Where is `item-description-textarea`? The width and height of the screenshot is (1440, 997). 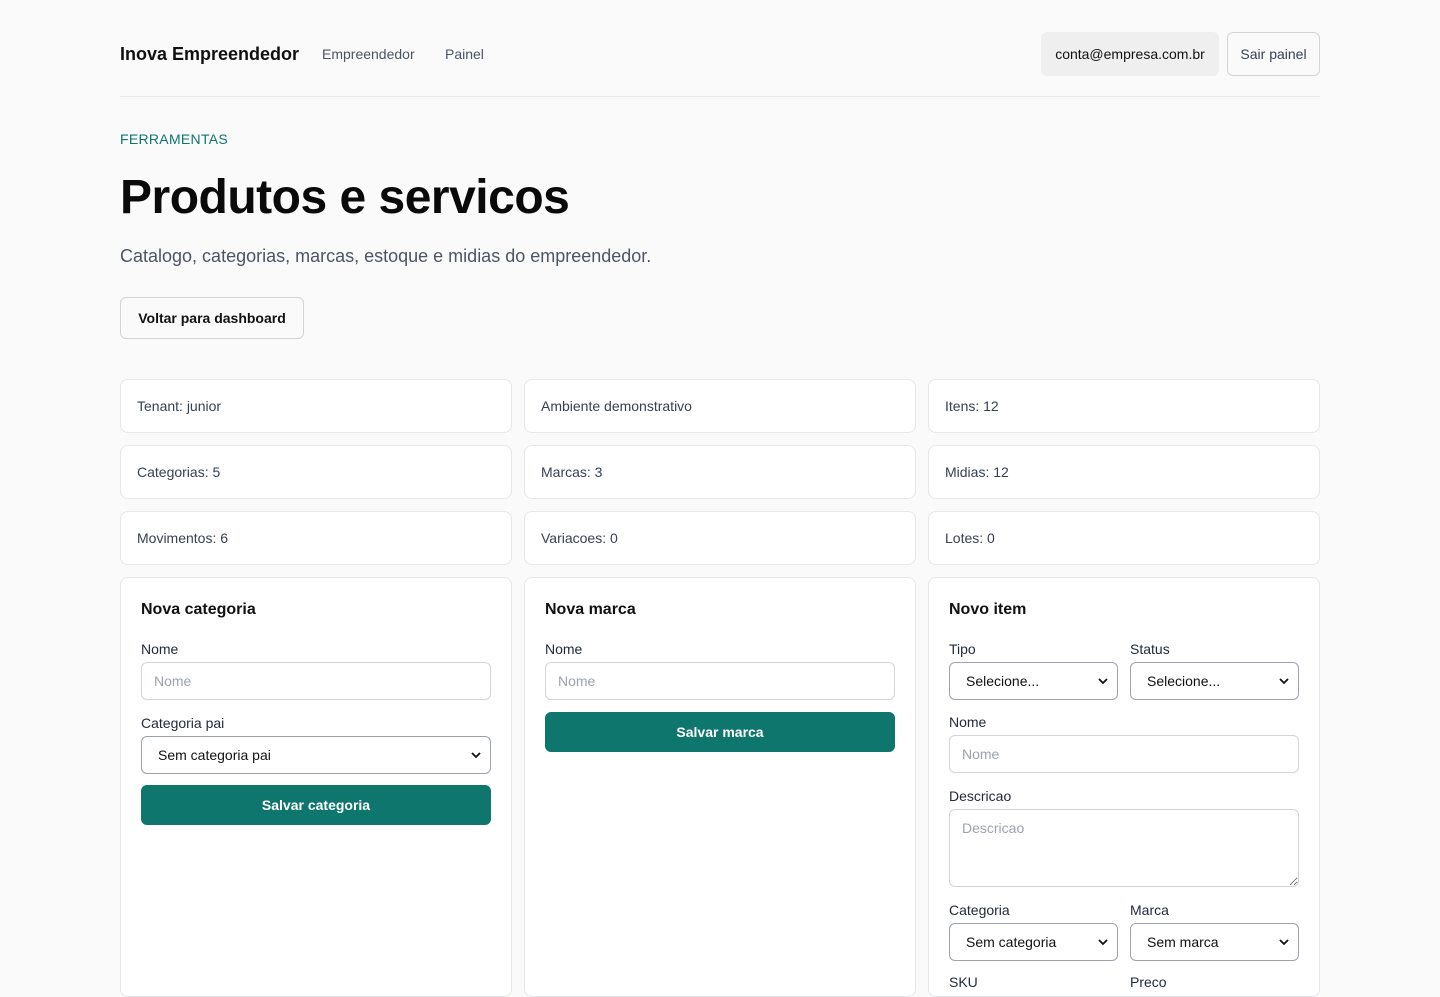
item-description-textarea is located at coordinates (1124, 848).